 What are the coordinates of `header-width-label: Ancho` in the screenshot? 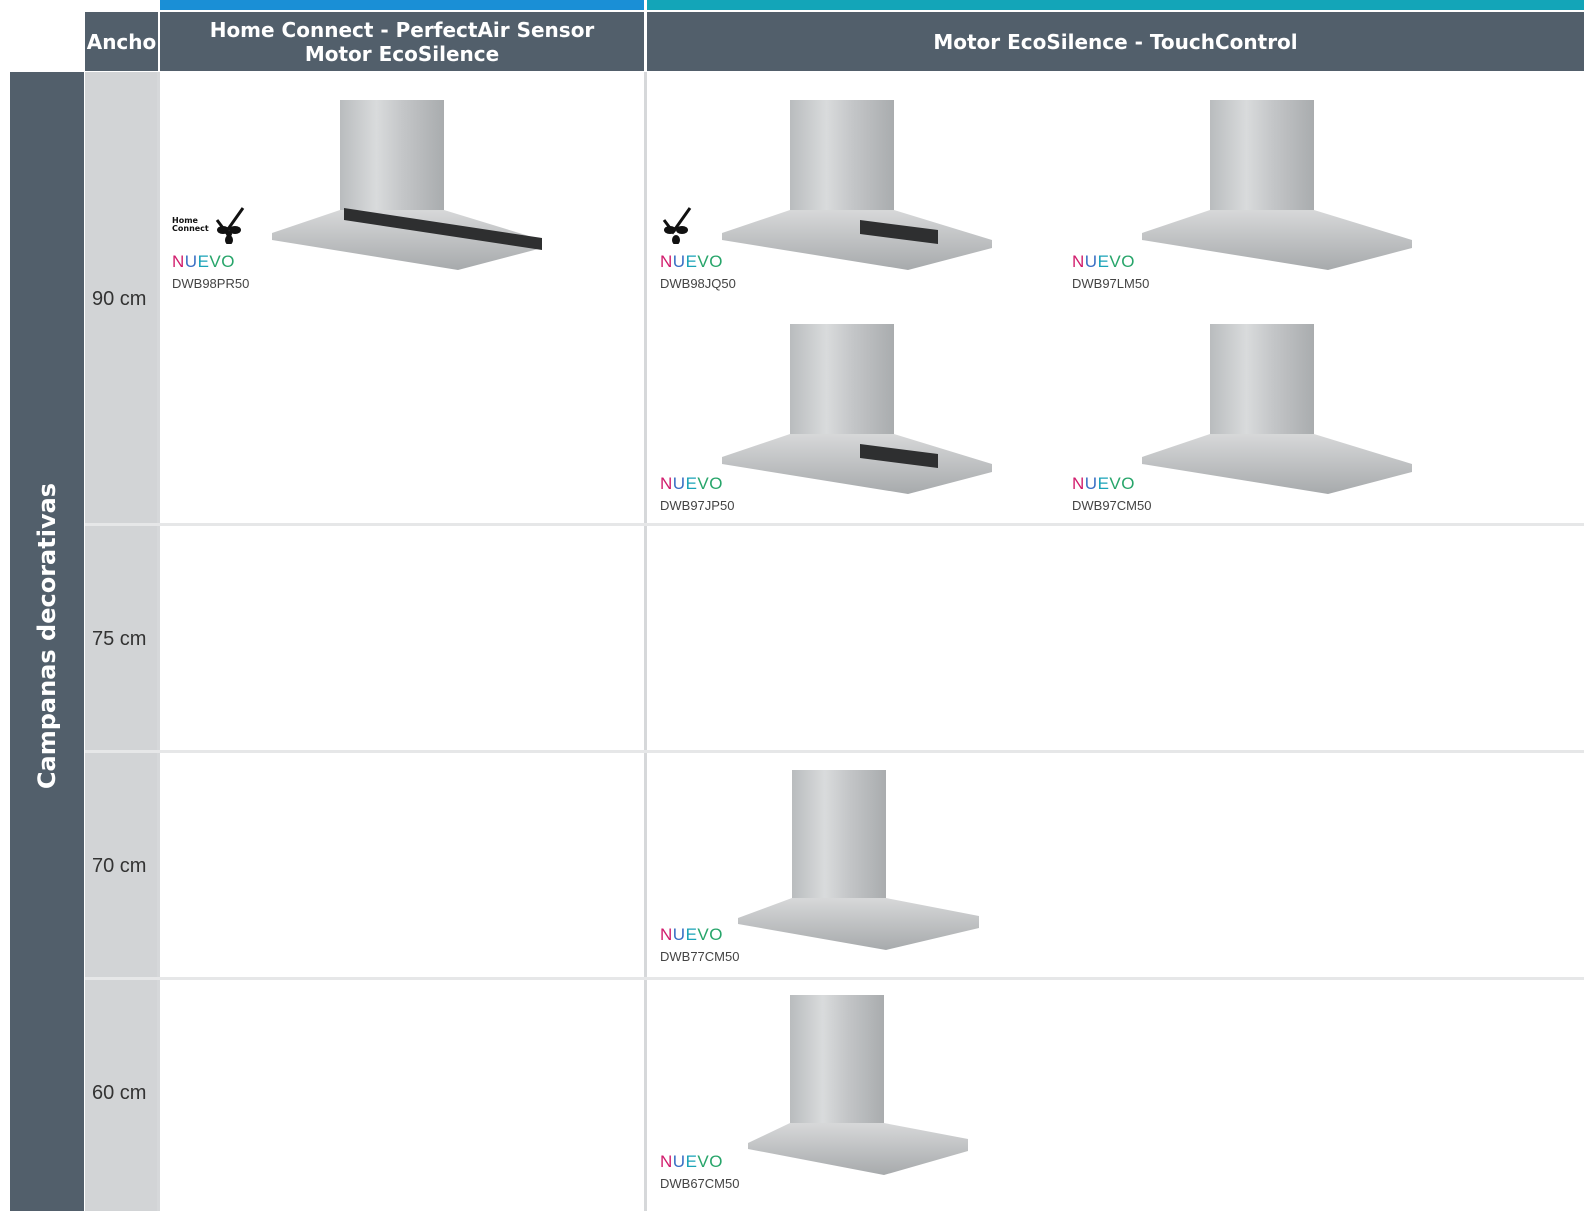 It's located at (121, 41).